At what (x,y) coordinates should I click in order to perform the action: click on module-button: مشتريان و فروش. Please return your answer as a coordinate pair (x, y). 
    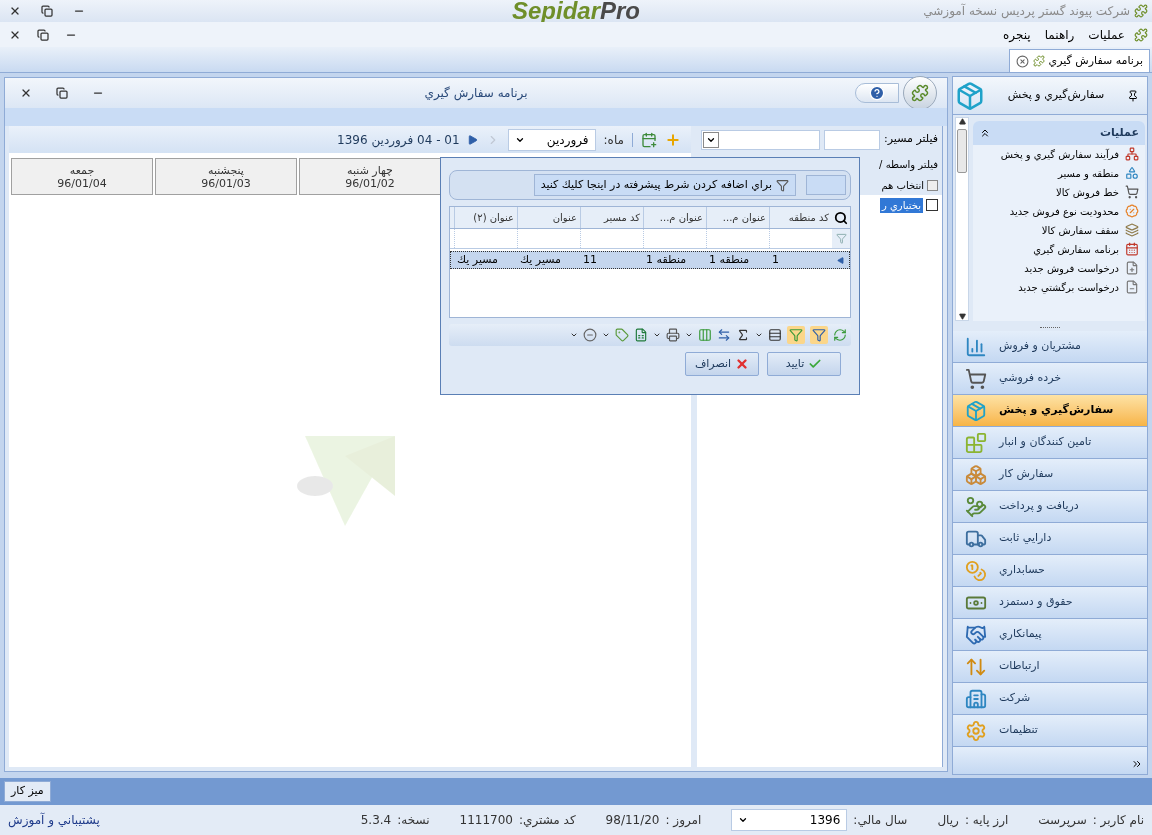
    Looking at the image, I should click on (1050, 347).